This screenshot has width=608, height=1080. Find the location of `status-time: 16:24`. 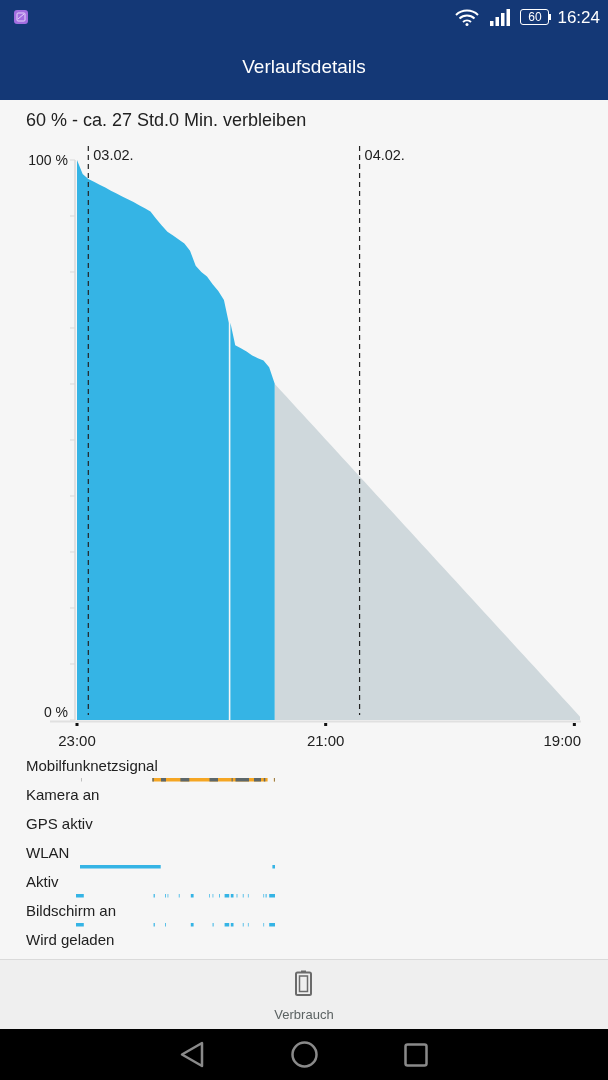

status-time: 16:24 is located at coordinates (578, 17).